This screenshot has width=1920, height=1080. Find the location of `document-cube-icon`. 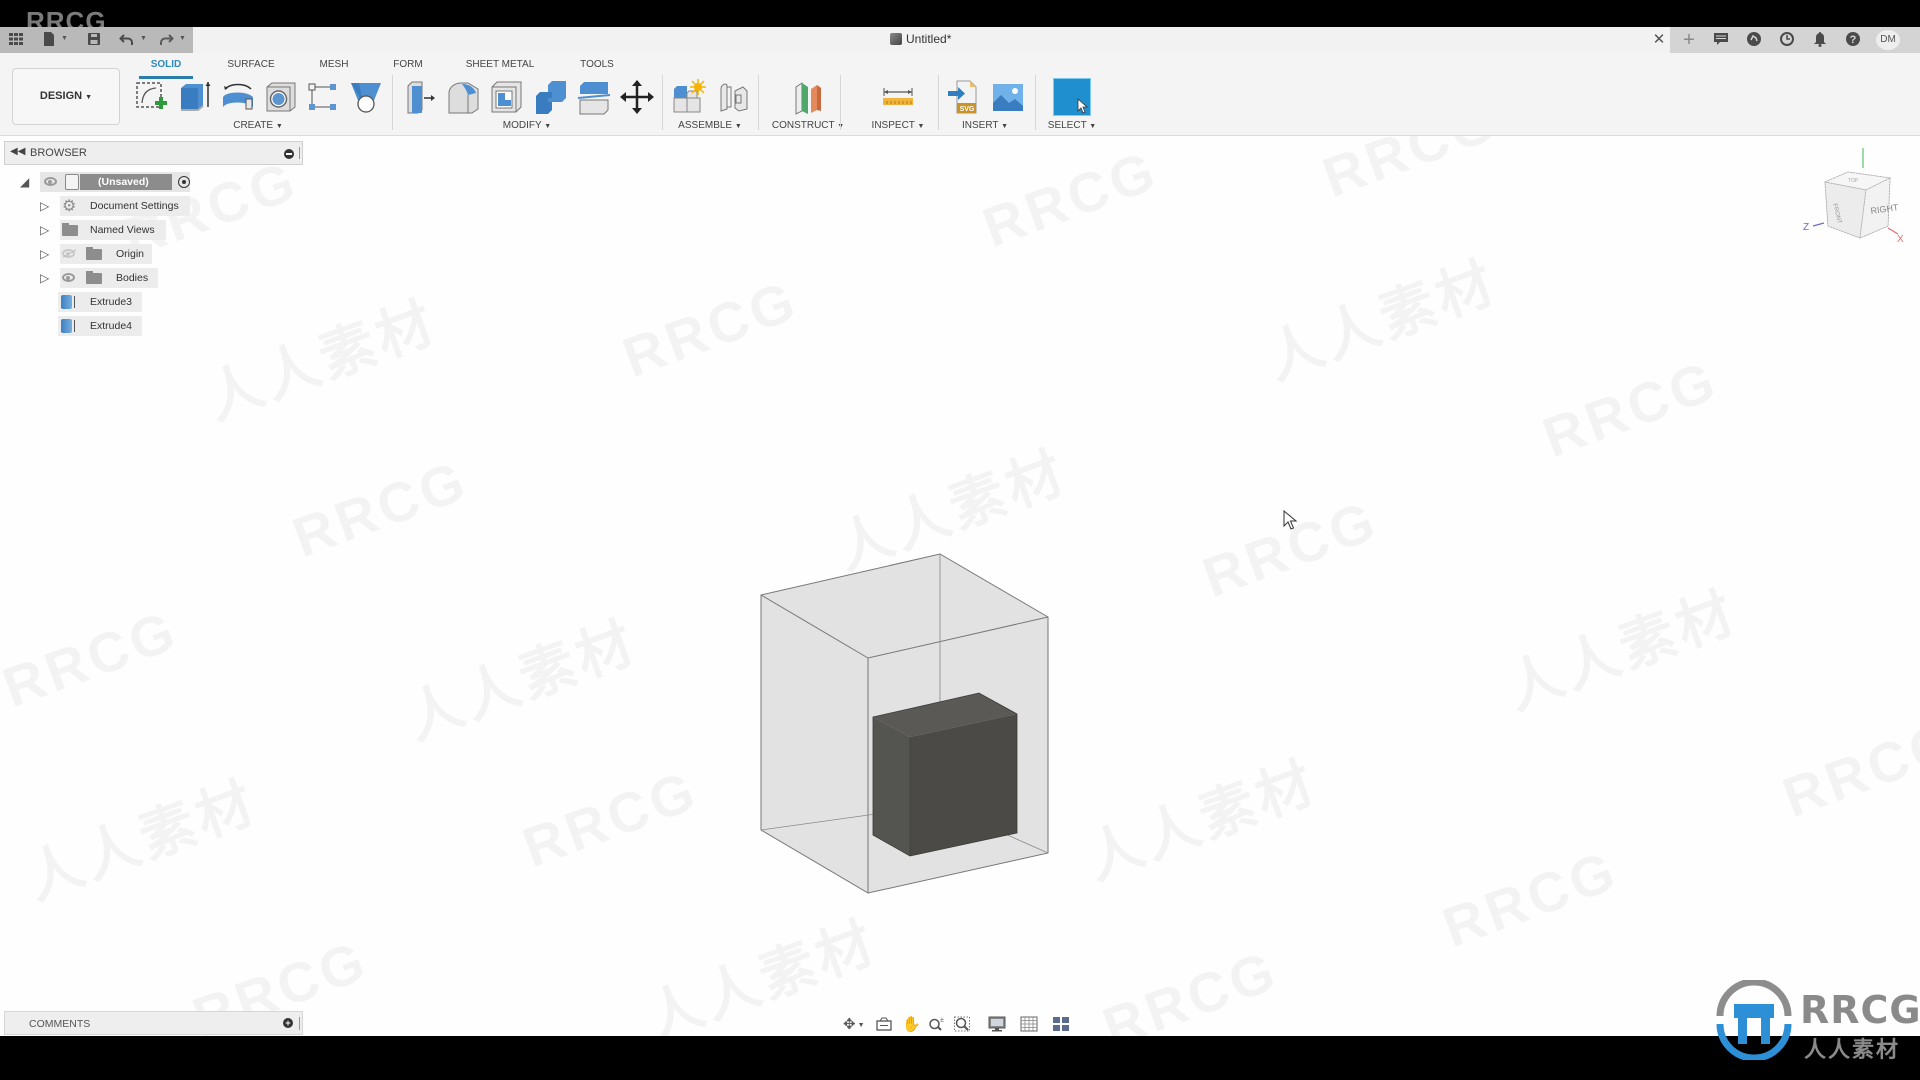

document-cube-icon is located at coordinates (896, 39).